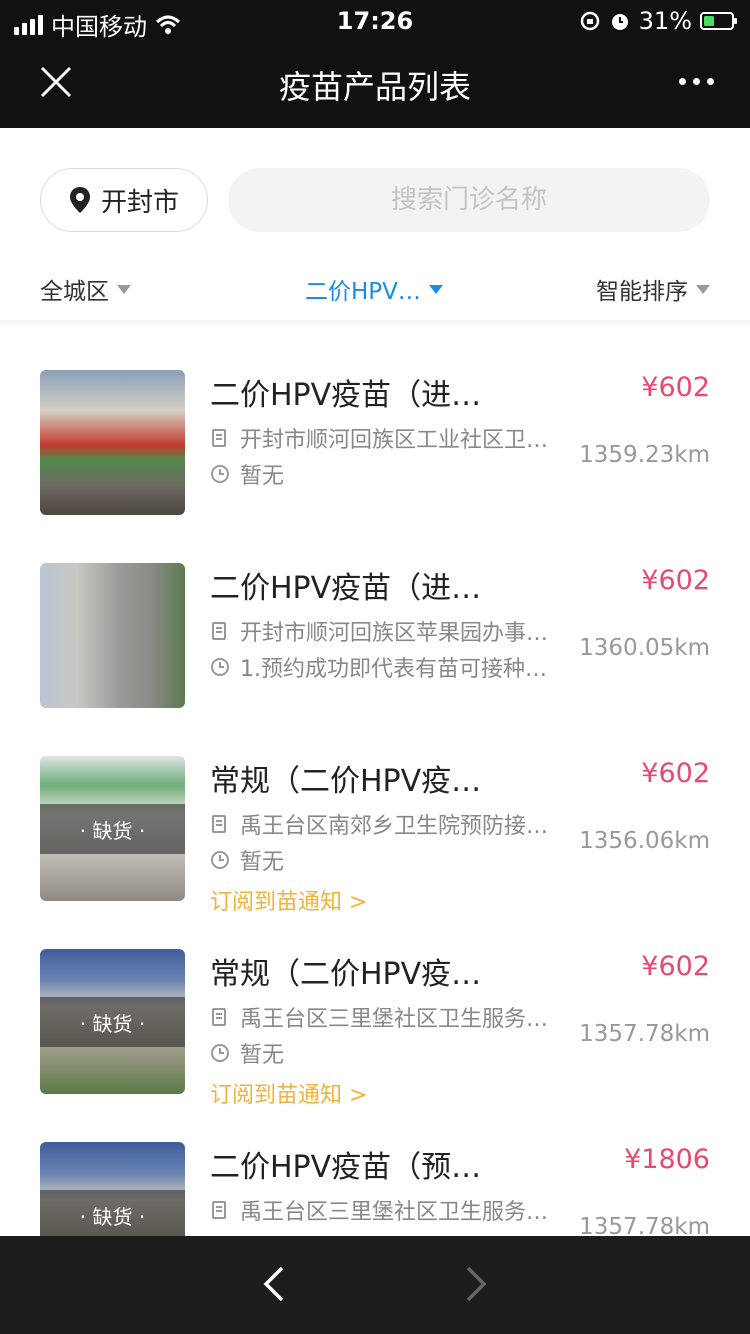  I want to click on search-input, so click(469, 200).